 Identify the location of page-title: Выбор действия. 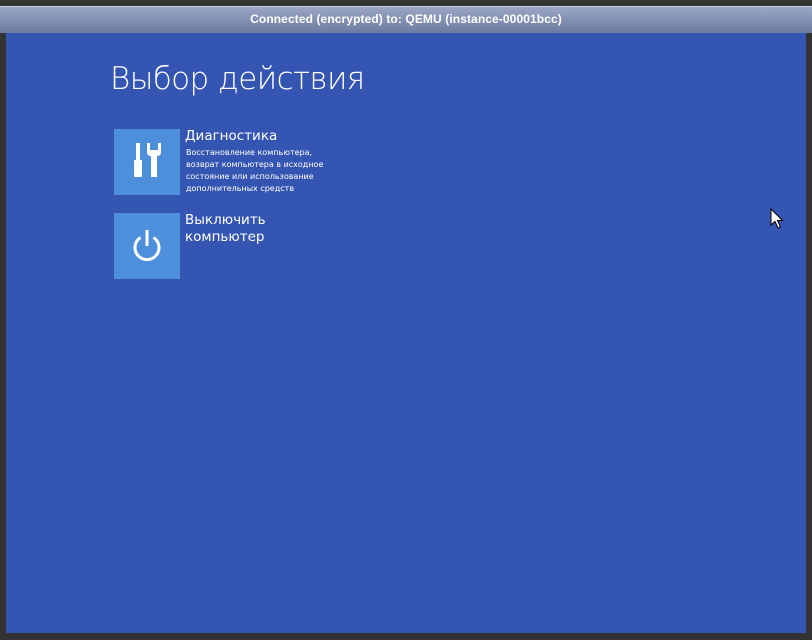
(237, 79).